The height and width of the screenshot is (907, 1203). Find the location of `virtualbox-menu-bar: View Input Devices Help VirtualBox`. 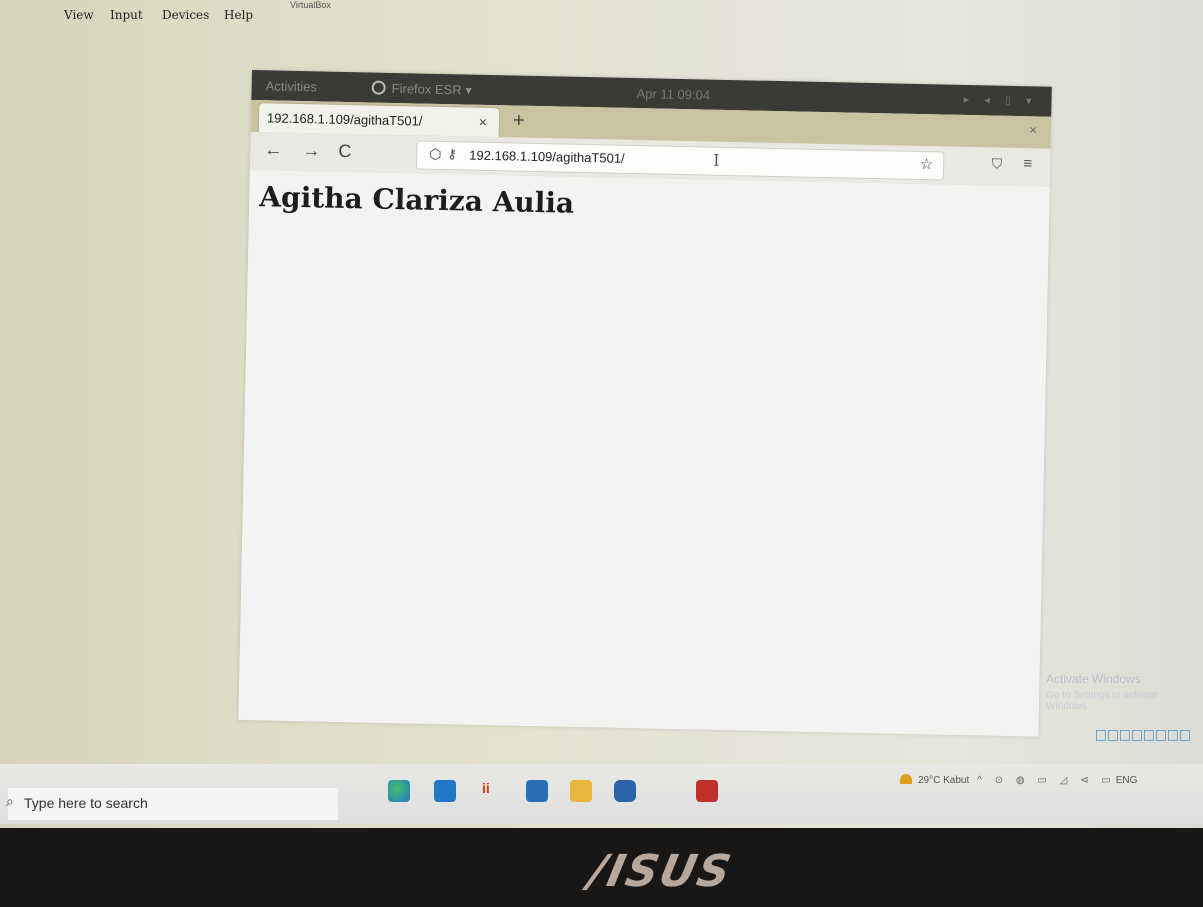

virtualbox-menu-bar: View Input Devices Help VirtualBox is located at coordinates (165, 13).